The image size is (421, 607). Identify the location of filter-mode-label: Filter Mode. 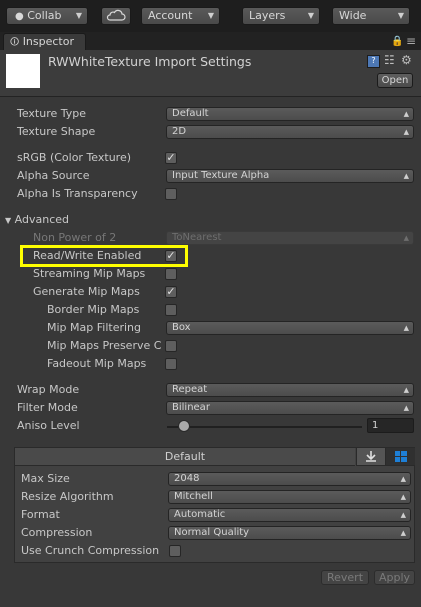
(47, 407).